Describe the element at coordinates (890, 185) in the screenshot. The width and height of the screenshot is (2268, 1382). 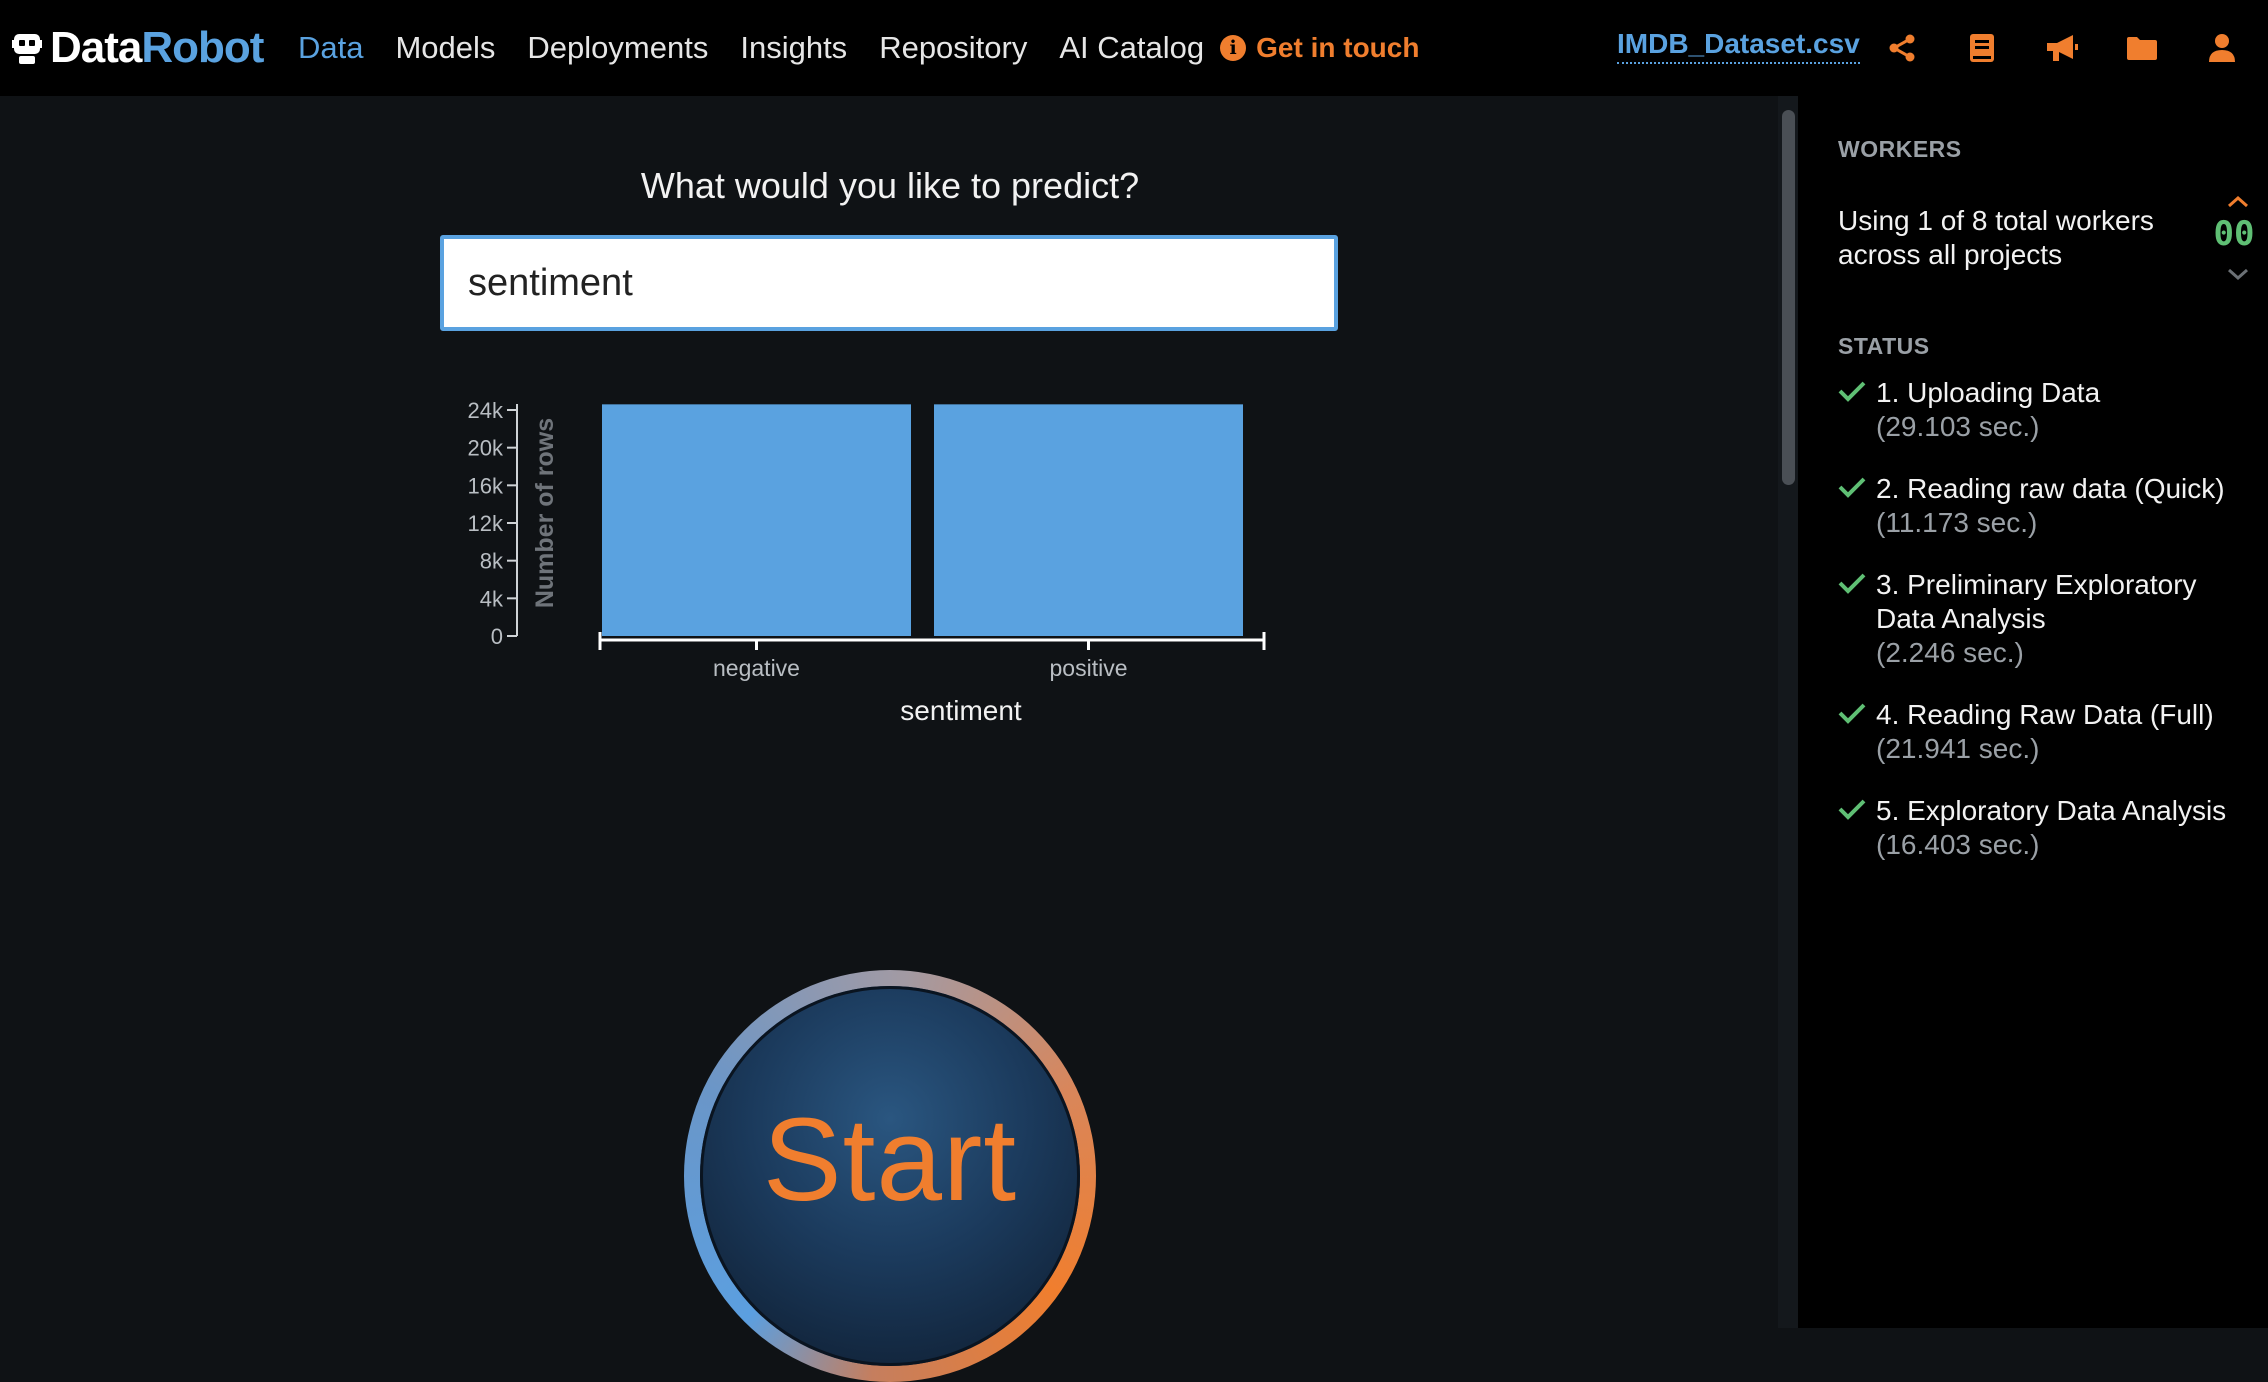
I see `predict-question: What would you like to predict?` at that location.